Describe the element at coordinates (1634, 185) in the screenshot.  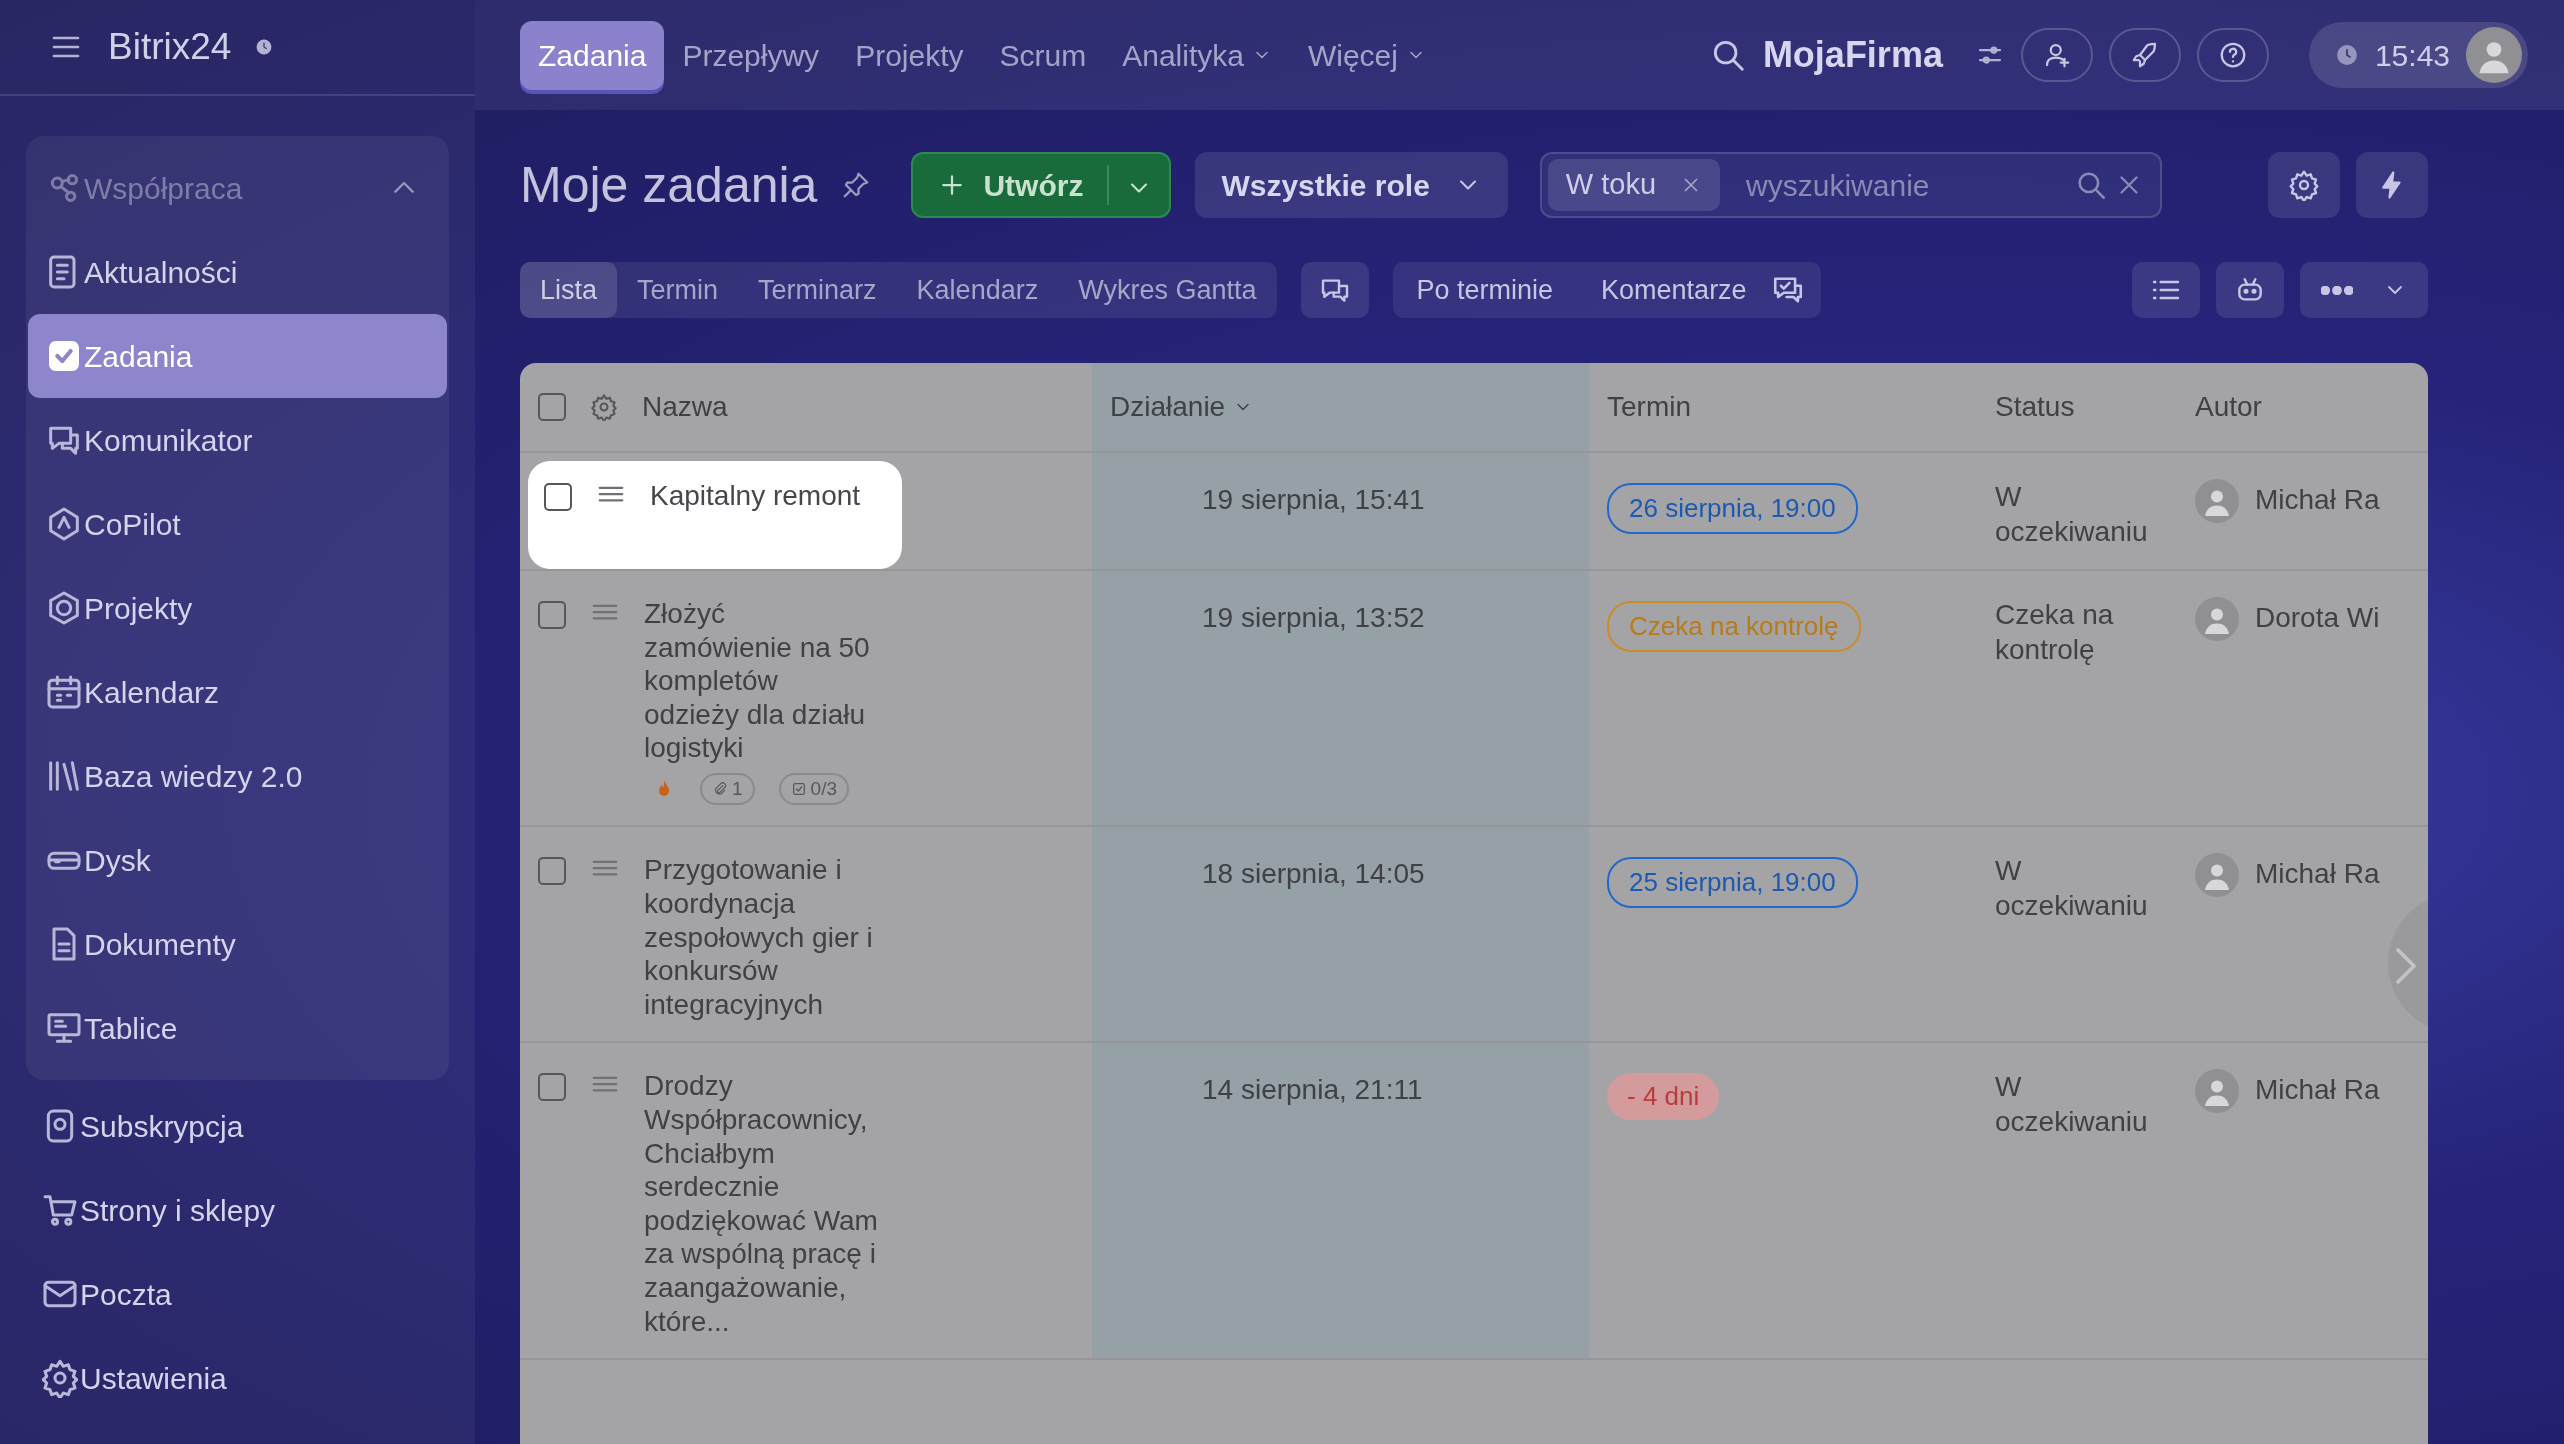
I see `filter-chip: W toku` at that location.